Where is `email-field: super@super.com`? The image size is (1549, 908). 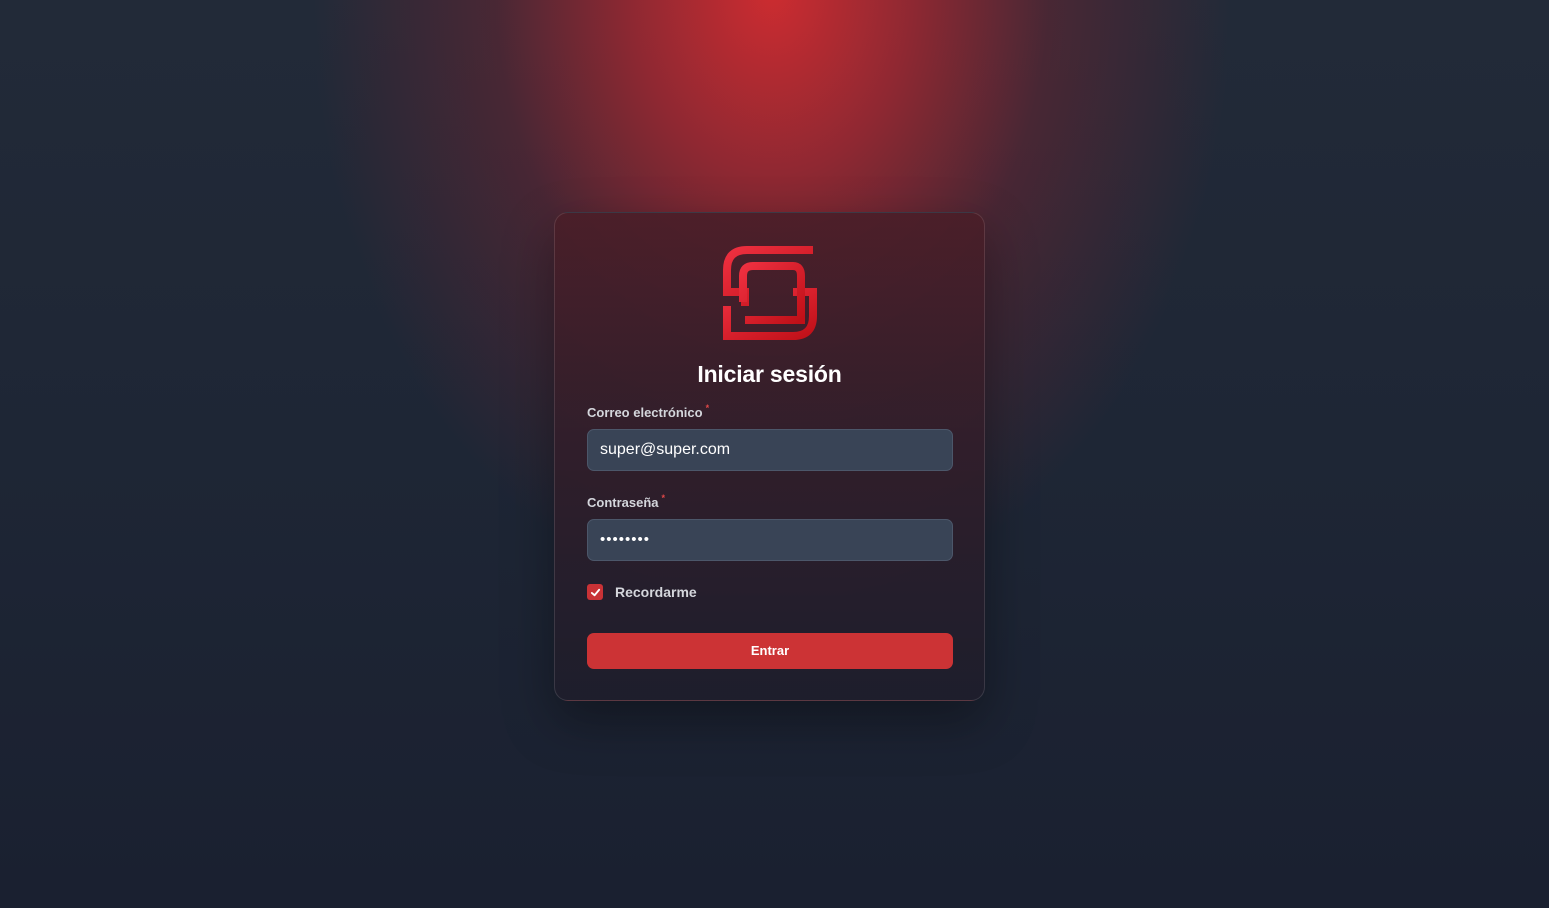
email-field: super@super.com is located at coordinates (770, 450).